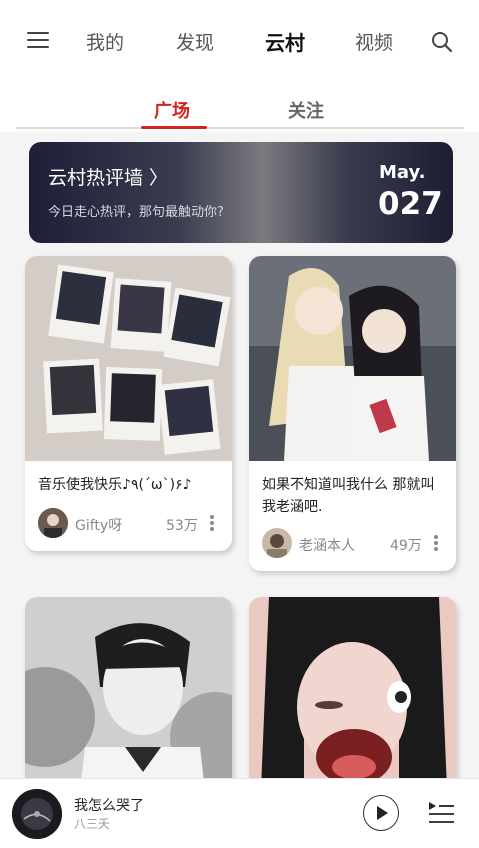  Describe the element at coordinates (441, 812) in the screenshot. I see `playlist-icon` at that location.